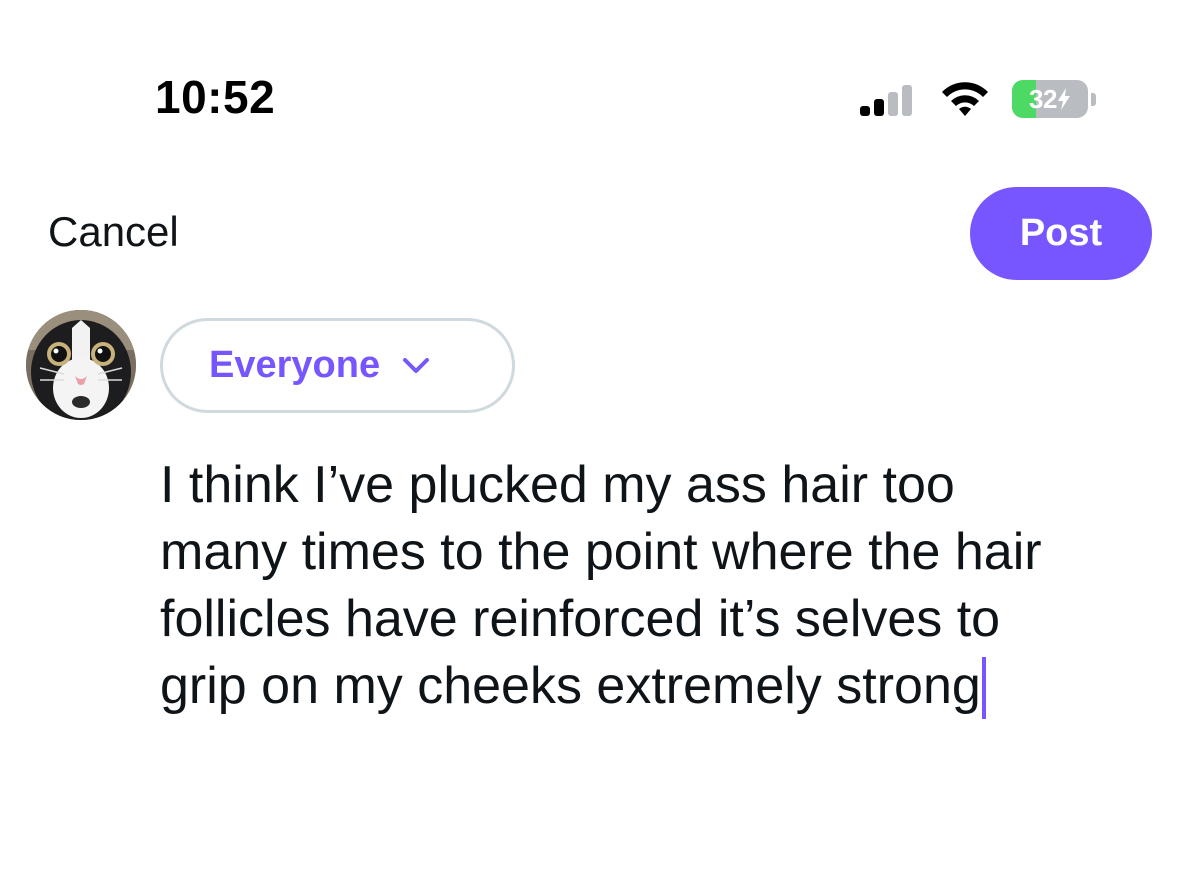 The width and height of the screenshot is (1200, 879). I want to click on cellular-signal-icon, so click(890, 99).